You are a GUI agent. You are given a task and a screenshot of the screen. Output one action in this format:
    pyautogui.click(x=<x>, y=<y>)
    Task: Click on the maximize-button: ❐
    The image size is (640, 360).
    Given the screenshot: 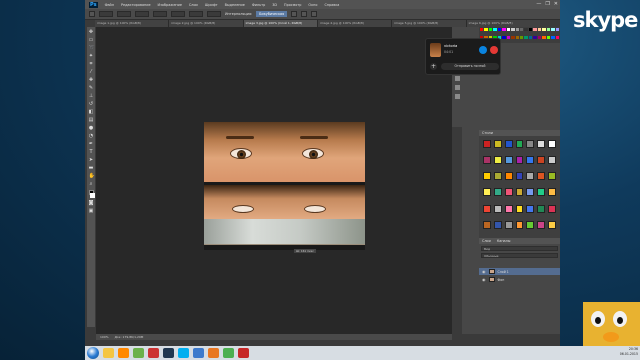 What is the action you would take?
    pyautogui.click(x=547, y=4)
    